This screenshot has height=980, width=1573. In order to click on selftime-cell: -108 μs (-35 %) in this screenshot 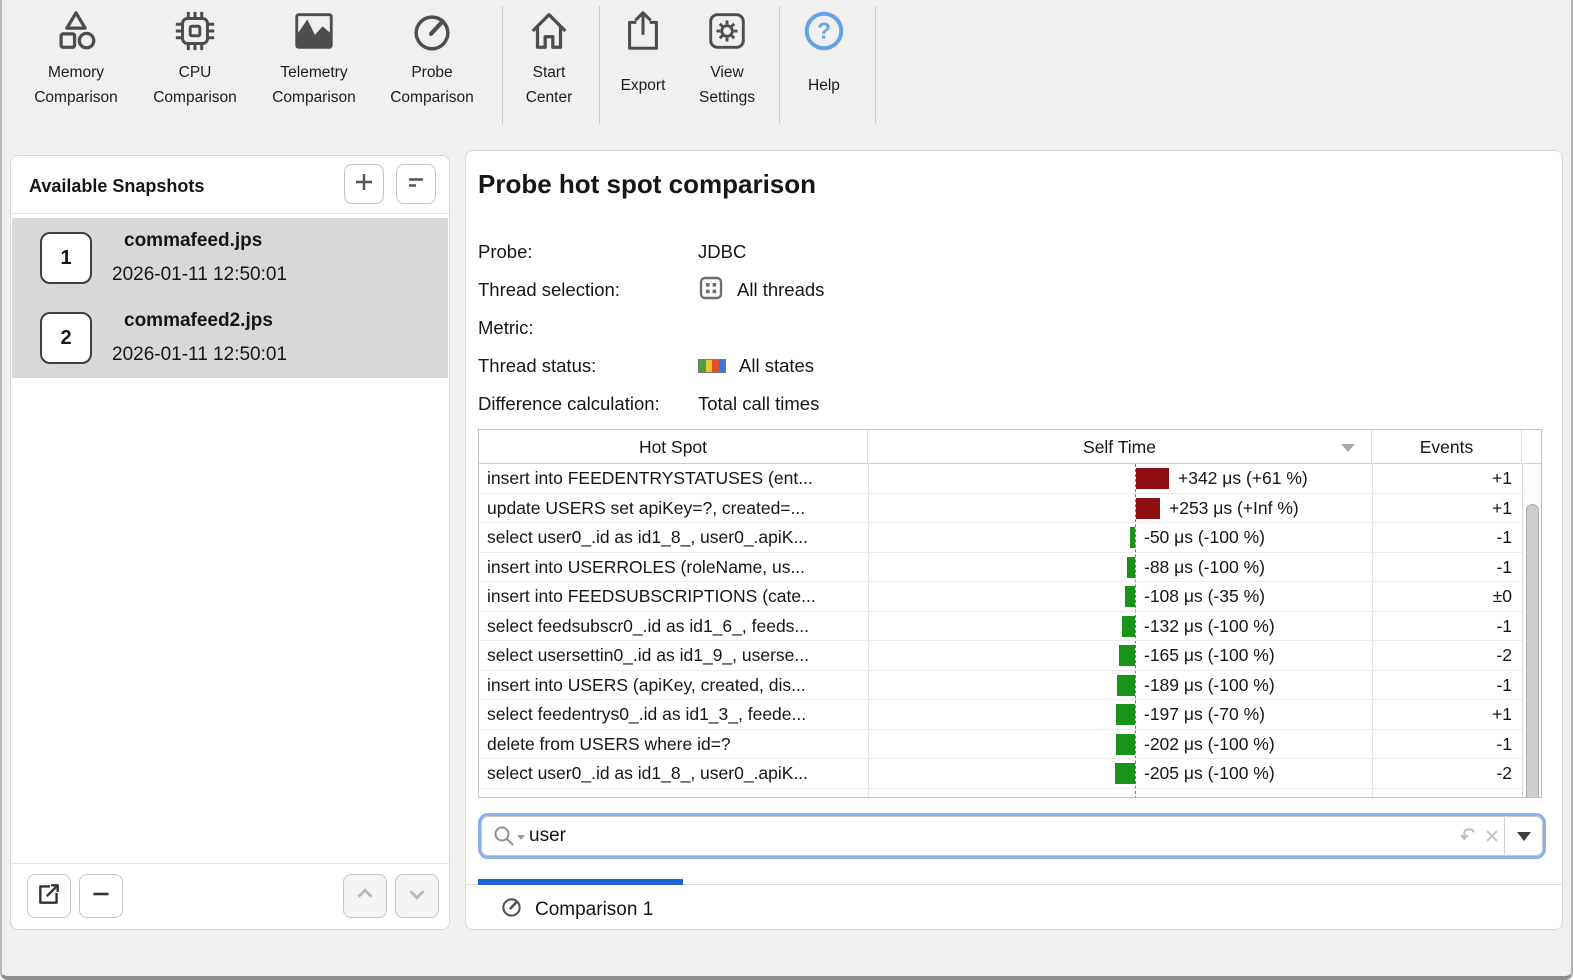, I will do `click(1120, 596)`.